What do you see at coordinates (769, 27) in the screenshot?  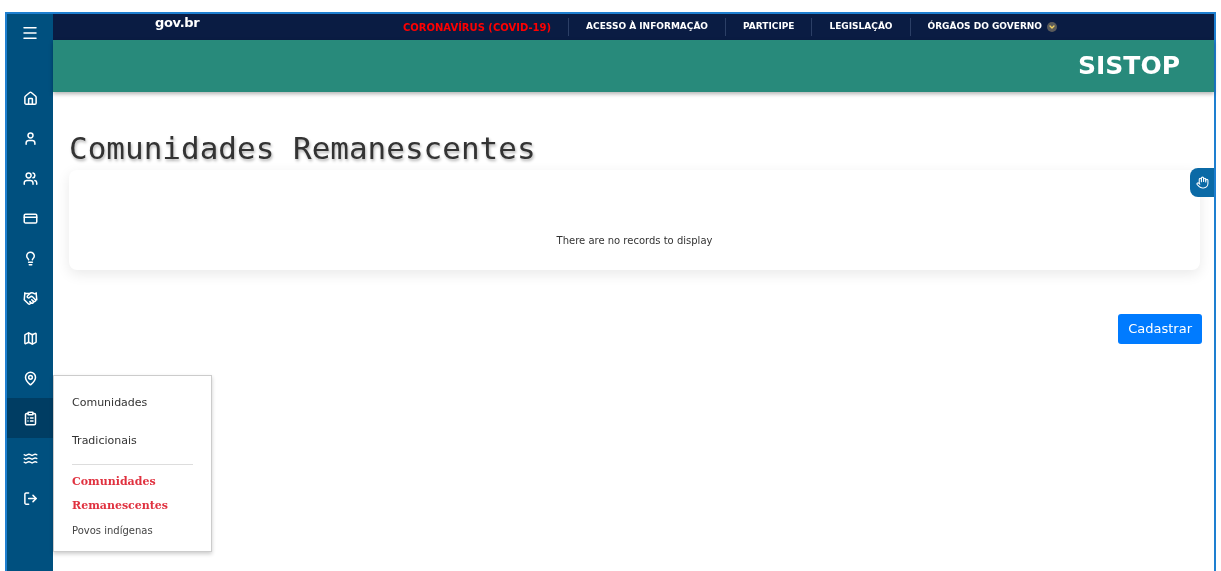 I see `nav-link: PARTICIPE` at bounding box center [769, 27].